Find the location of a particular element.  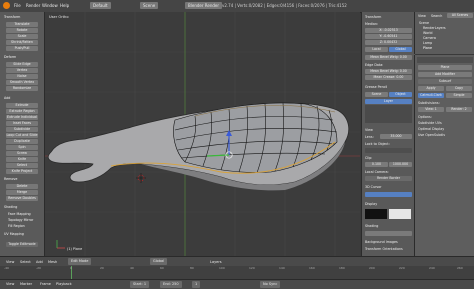

render-engine-selector: Blender Render is located at coordinates (204, 5).